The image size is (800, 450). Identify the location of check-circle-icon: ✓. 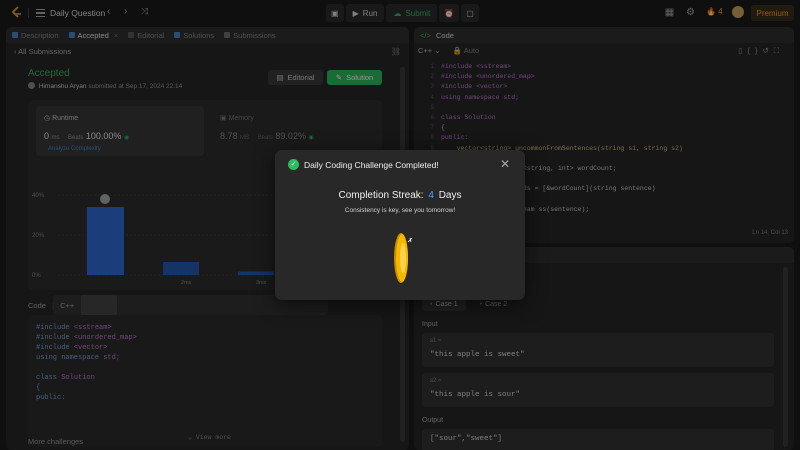
(293, 164).